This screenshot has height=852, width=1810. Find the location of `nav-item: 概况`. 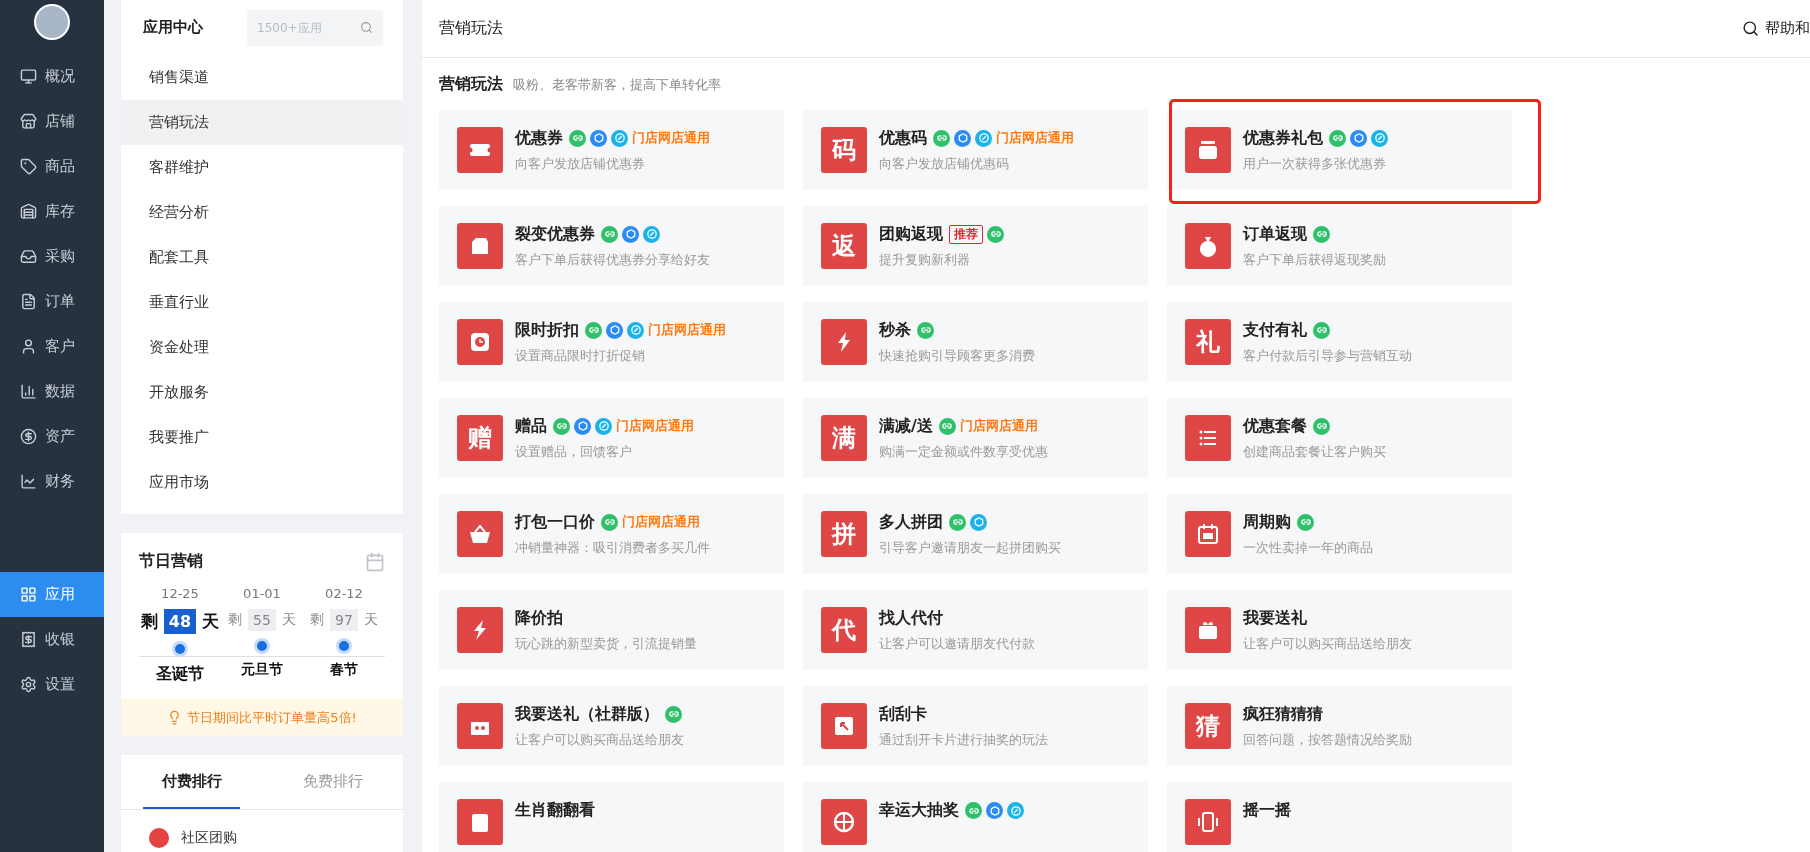

nav-item: 概况 is located at coordinates (52, 76).